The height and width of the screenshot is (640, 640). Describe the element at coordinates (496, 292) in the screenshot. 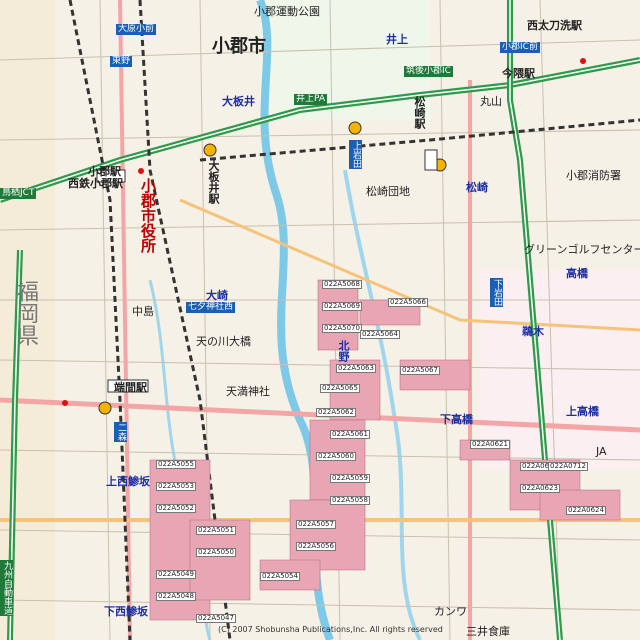

I see `district-label: 下岩田` at that location.